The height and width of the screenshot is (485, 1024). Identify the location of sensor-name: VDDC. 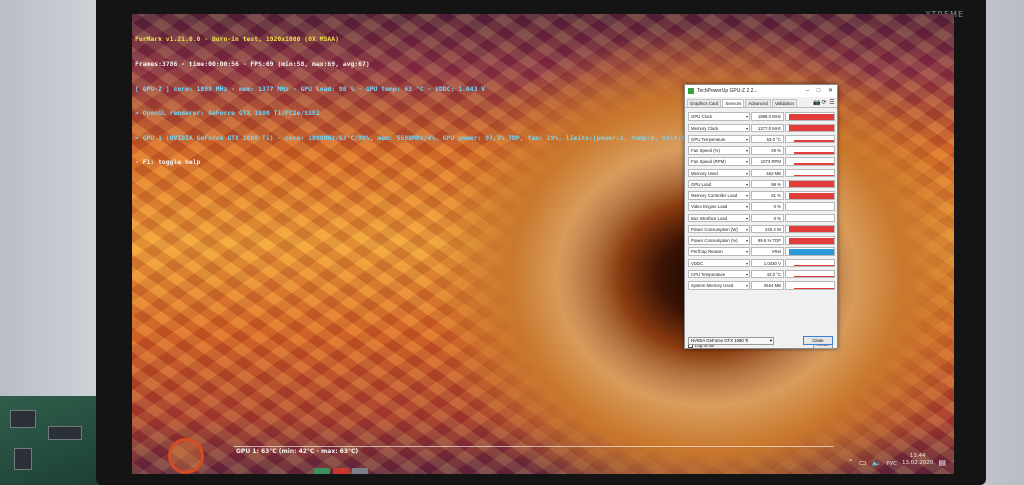
(697, 263).